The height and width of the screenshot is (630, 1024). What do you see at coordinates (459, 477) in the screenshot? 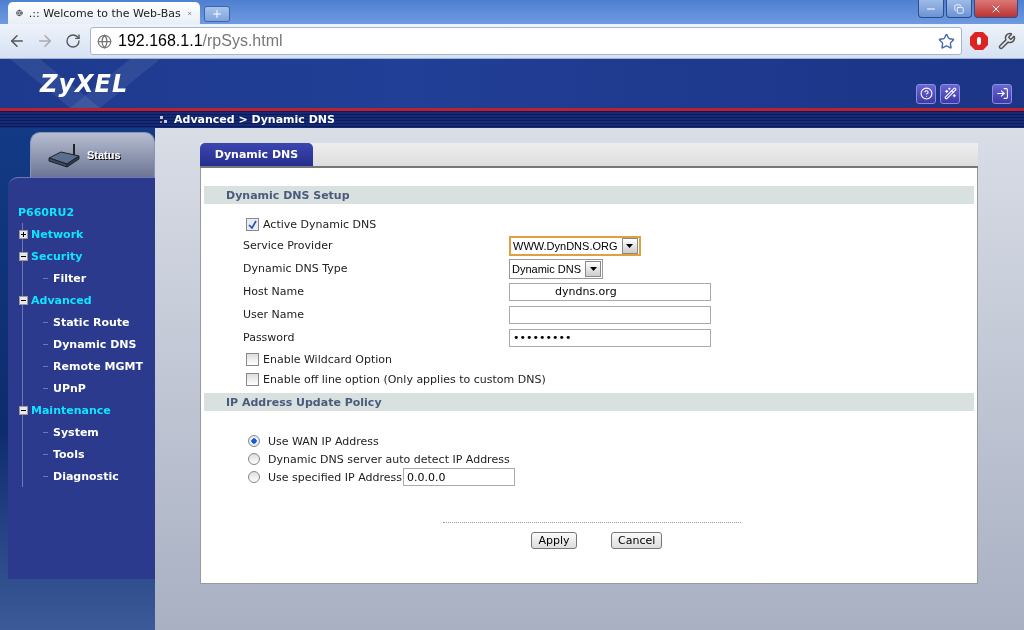
I see `input-field: 0.0.0.0` at bounding box center [459, 477].